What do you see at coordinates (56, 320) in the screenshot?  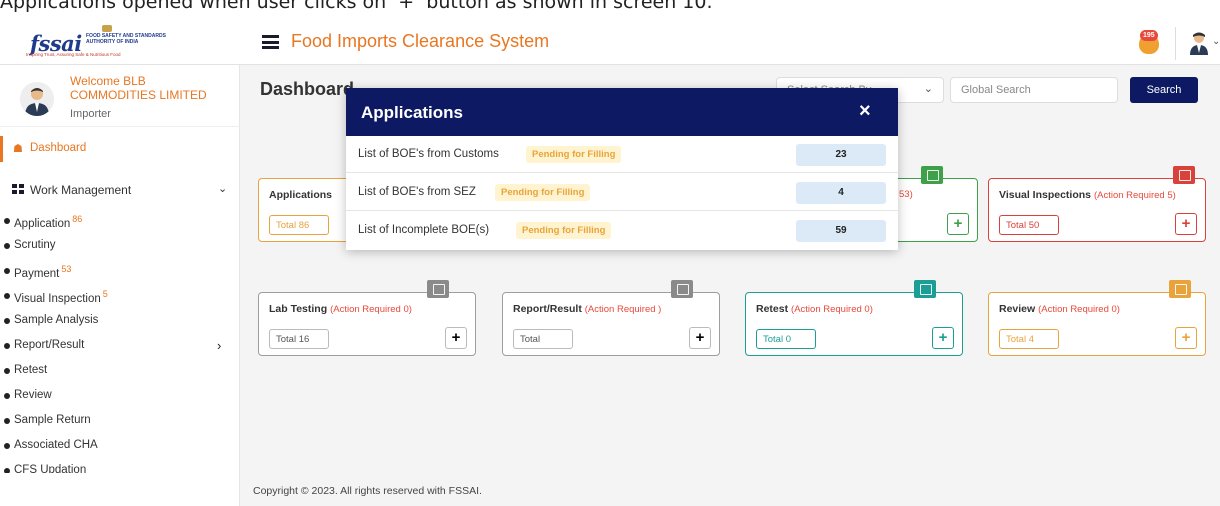 I see `sidebar-item-label: Sample Analysis` at bounding box center [56, 320].